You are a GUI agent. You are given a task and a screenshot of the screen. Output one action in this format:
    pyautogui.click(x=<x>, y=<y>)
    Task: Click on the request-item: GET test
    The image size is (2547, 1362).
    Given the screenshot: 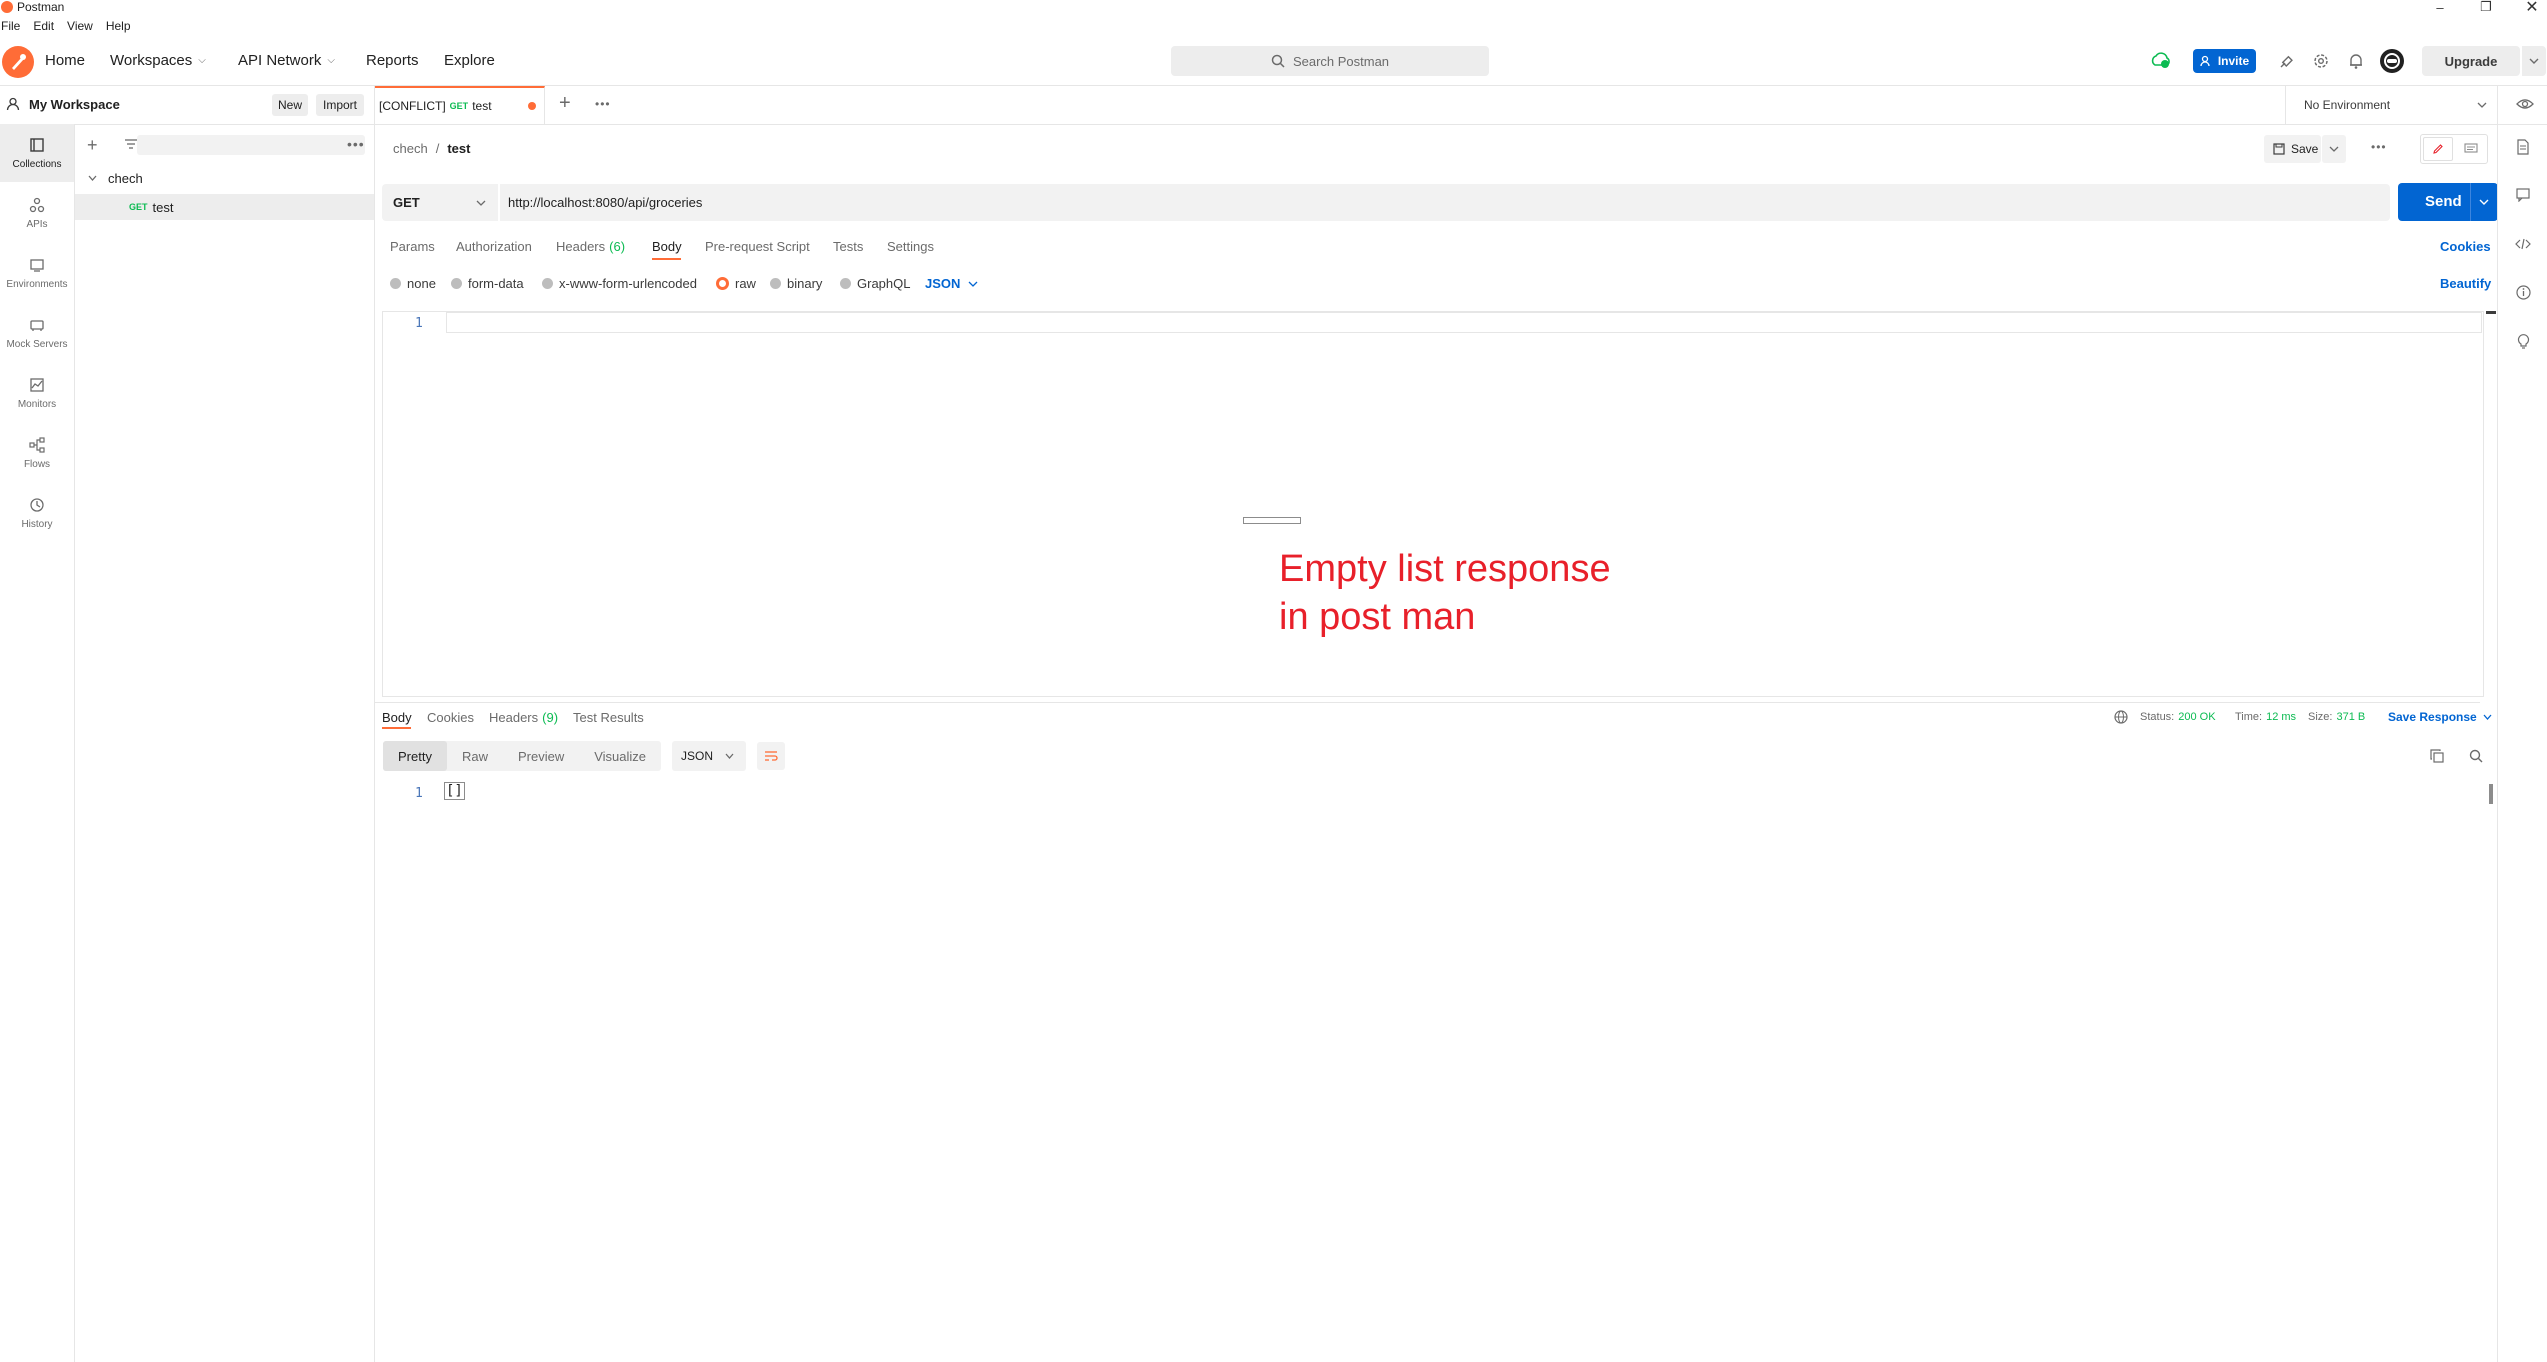 What is the action you would take?
    pyautogui.click(x=224, y=207)
    